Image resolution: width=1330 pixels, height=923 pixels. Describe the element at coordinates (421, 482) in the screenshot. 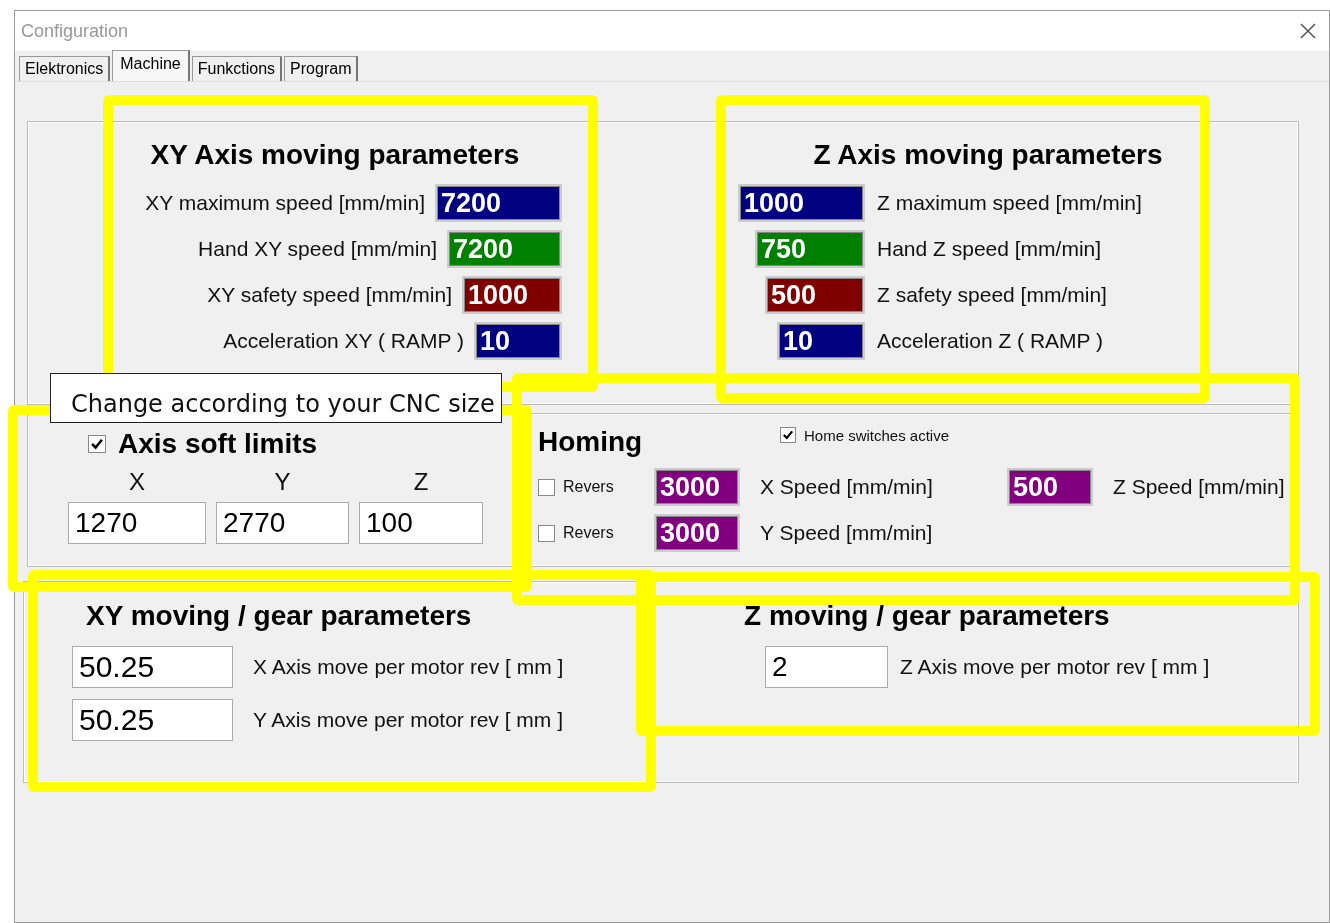

I see `axis-label: Z` at that location.